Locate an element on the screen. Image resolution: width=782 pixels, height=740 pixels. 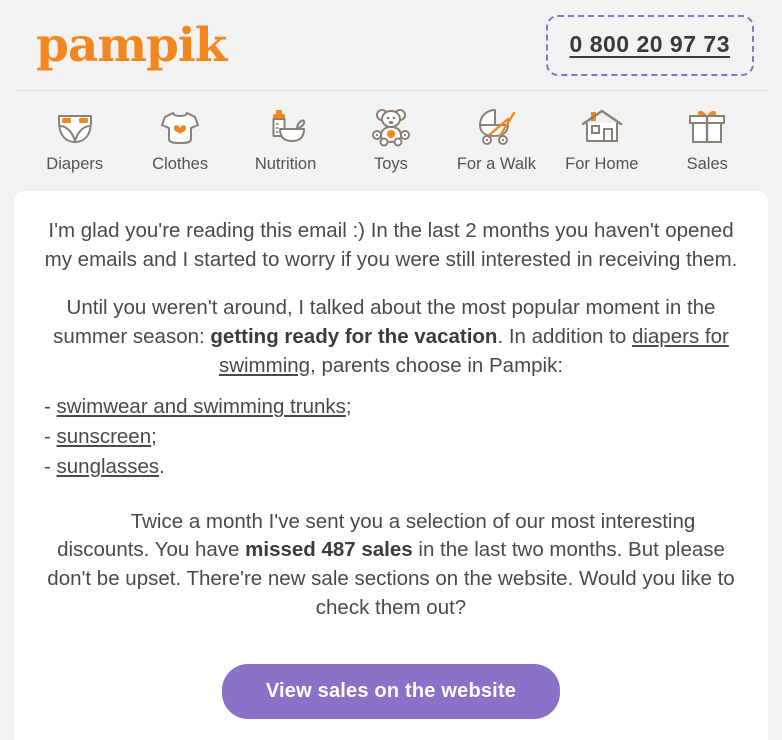
nav-item-sales: Sales is located at coordinates (707, 139).